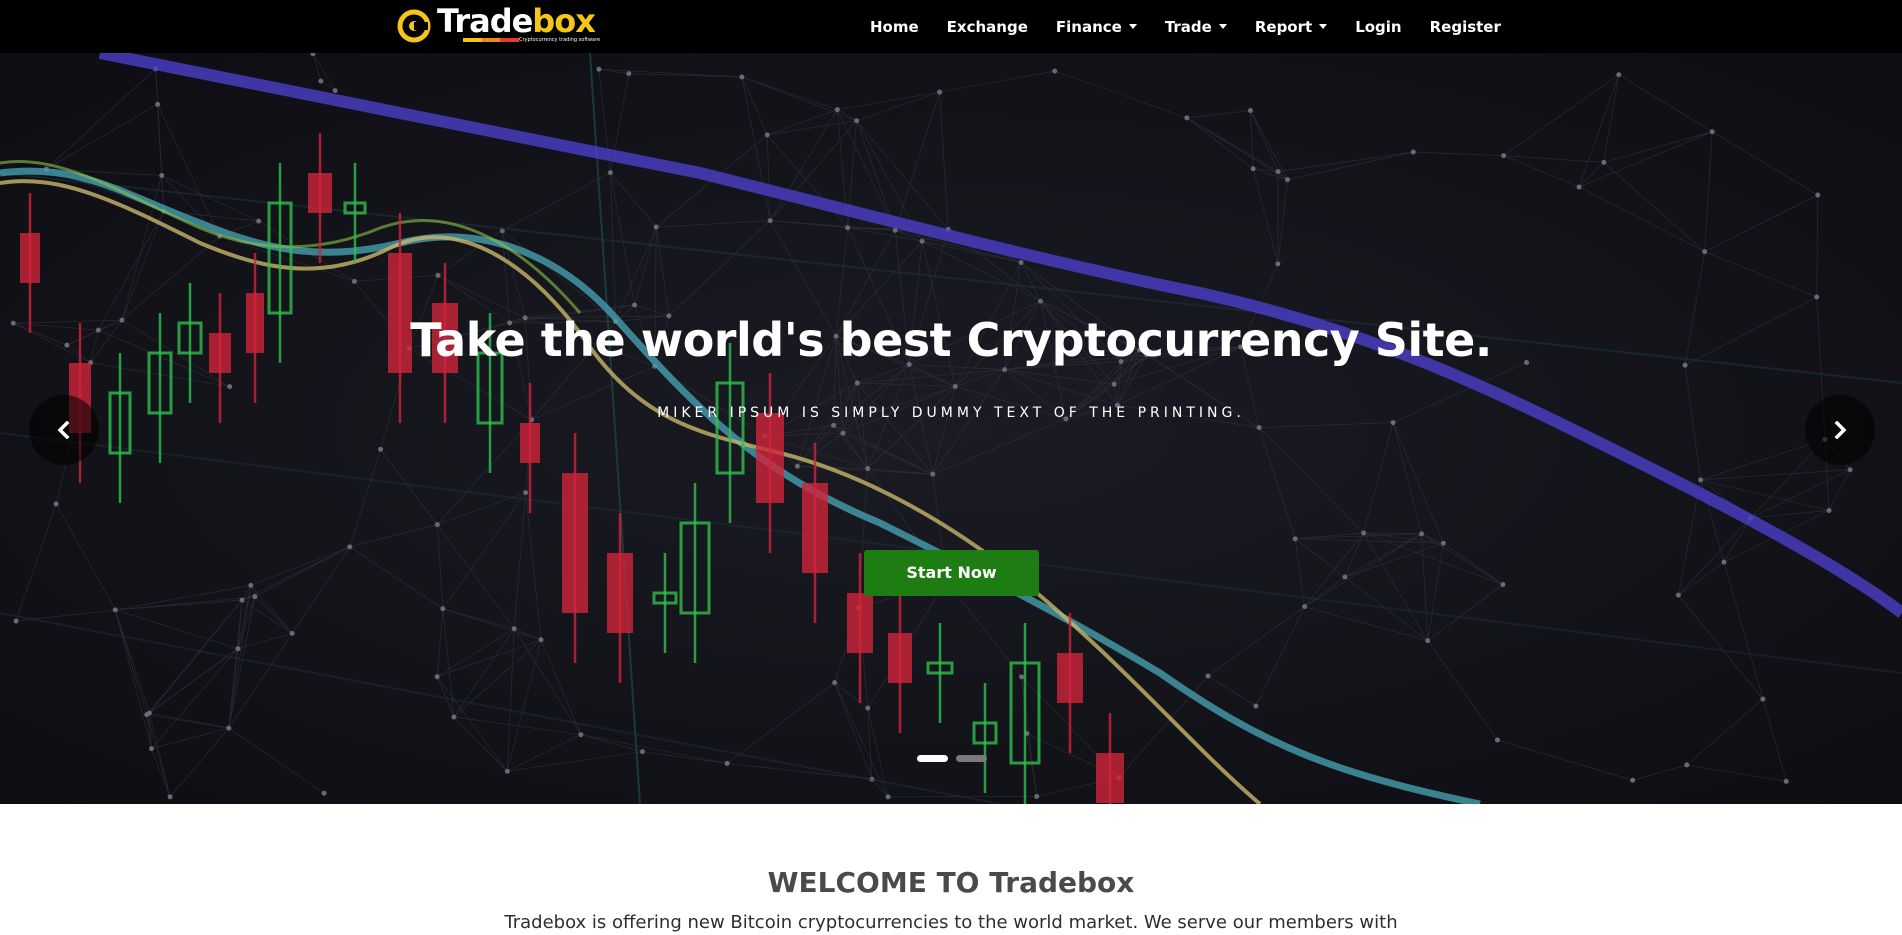 The image size is (1902, 935). Describe the element at coordinates (1196, 27) in the screenshot. I see `nav-trade-dropdown: Trade` at that location.